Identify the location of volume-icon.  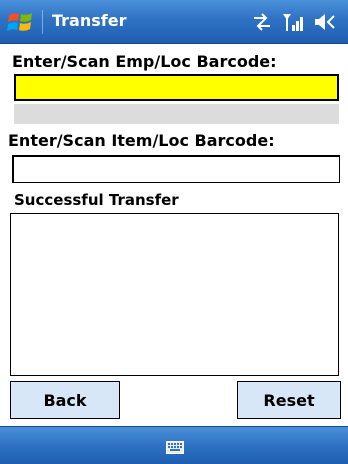
(325, 22).